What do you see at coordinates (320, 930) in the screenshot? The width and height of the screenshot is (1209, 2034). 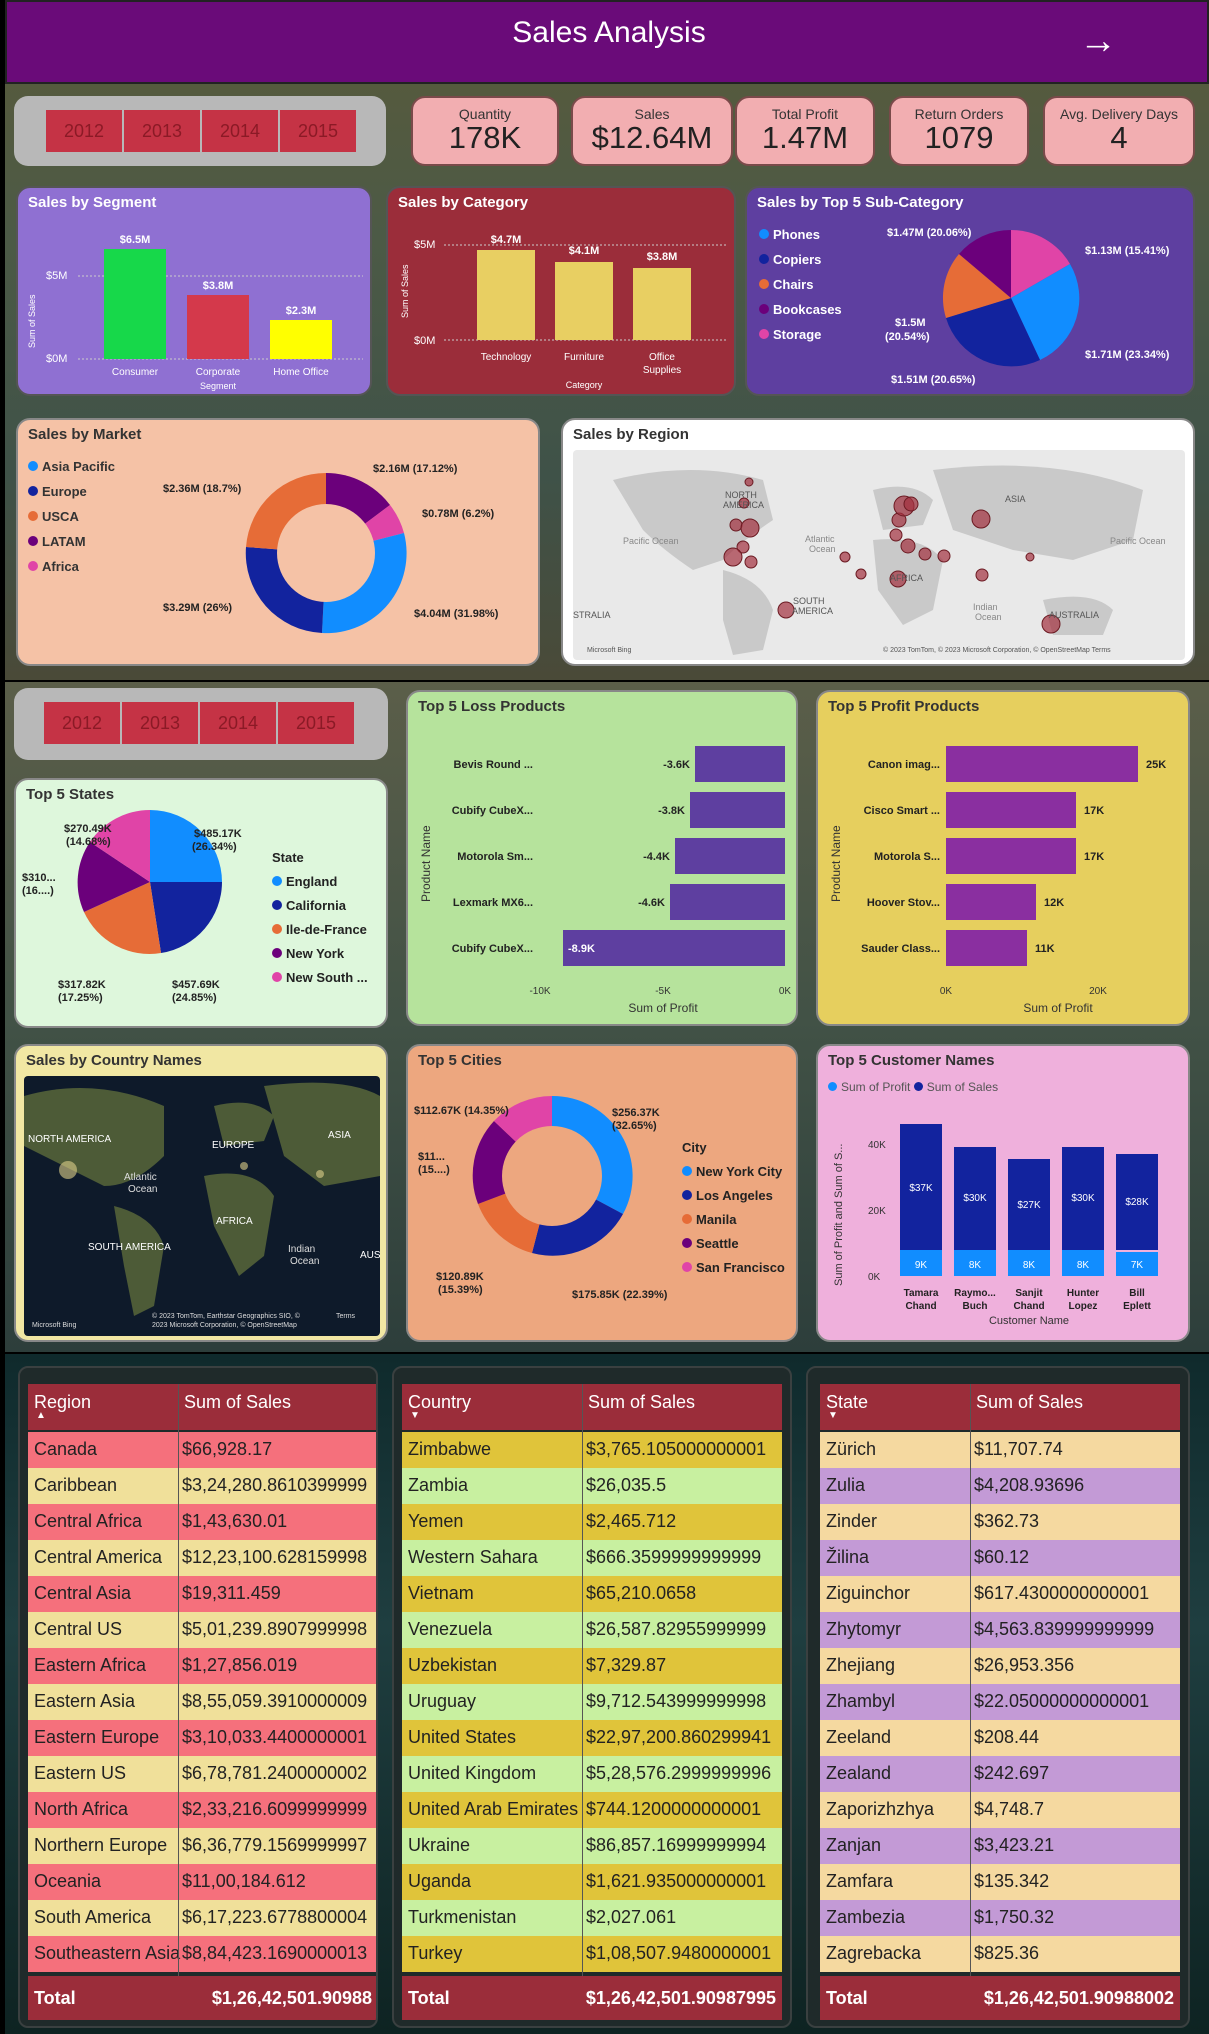 I see `legend-item-ile-de-france: Ile-de-France` at bounding box center [320, 930].